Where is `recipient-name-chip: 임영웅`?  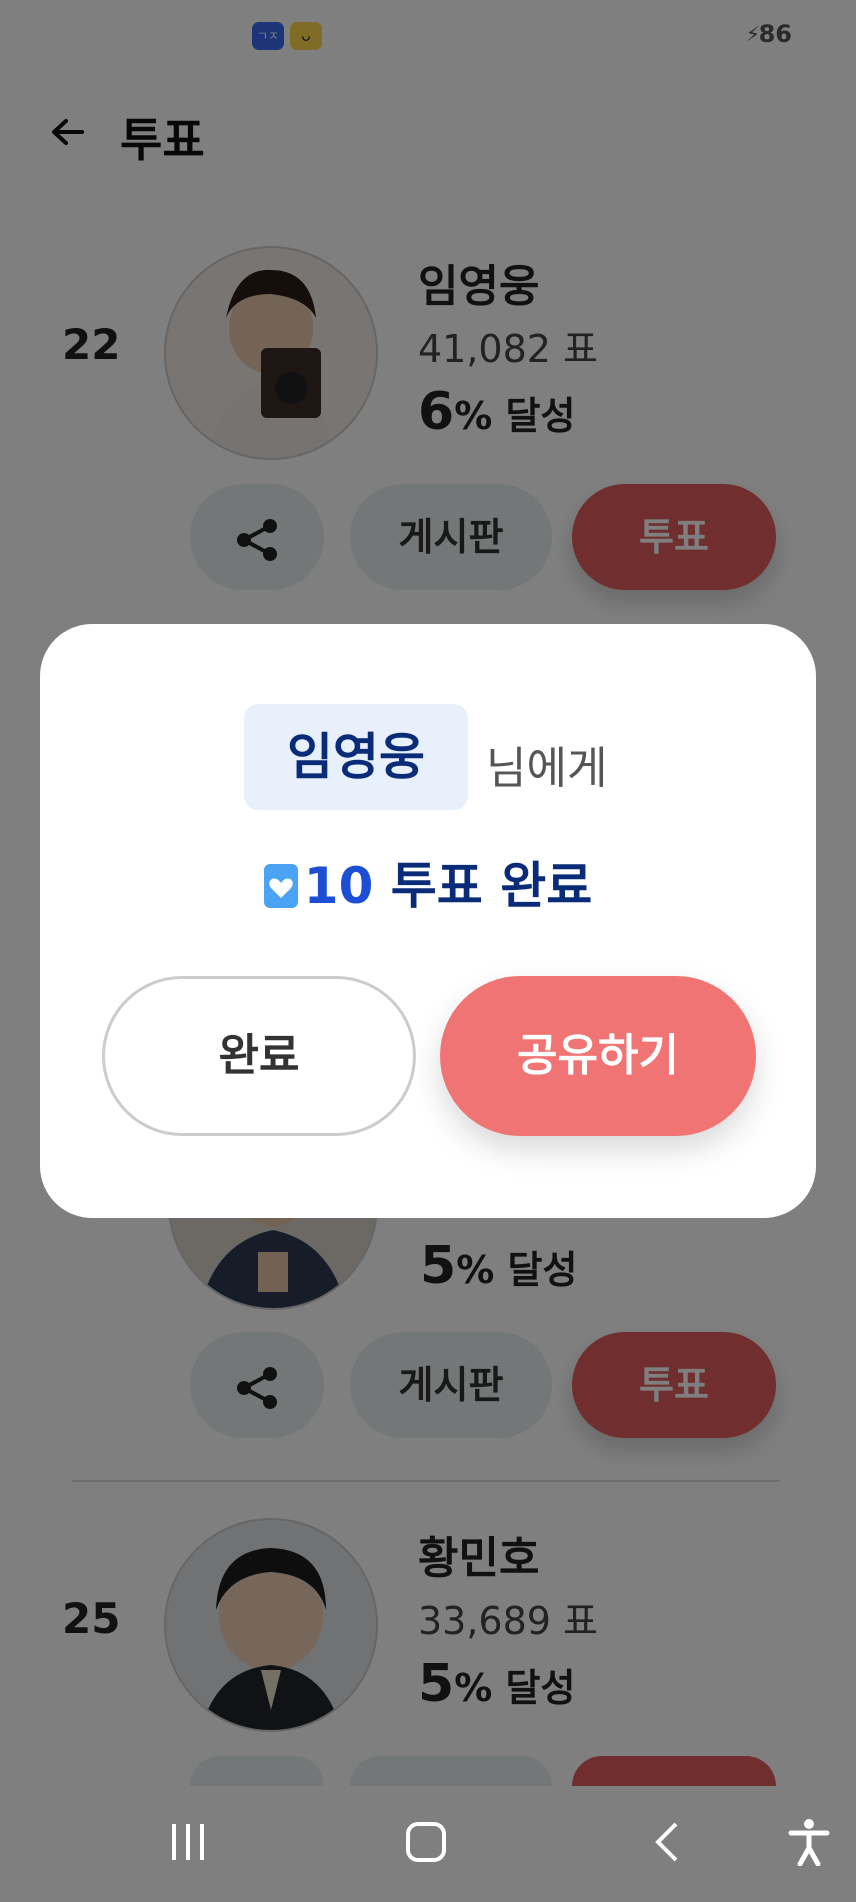 recipient-name-chip: 임영웅 is located at coordinates (356, 757).